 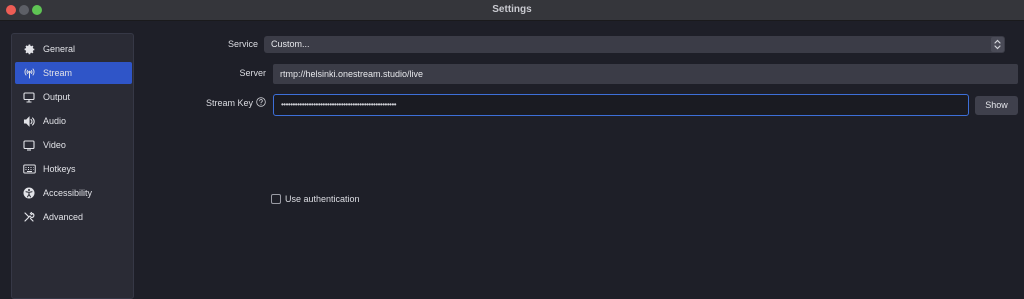 I want to click on stream-key-label: Stream Key, so click(x=229, y=103).